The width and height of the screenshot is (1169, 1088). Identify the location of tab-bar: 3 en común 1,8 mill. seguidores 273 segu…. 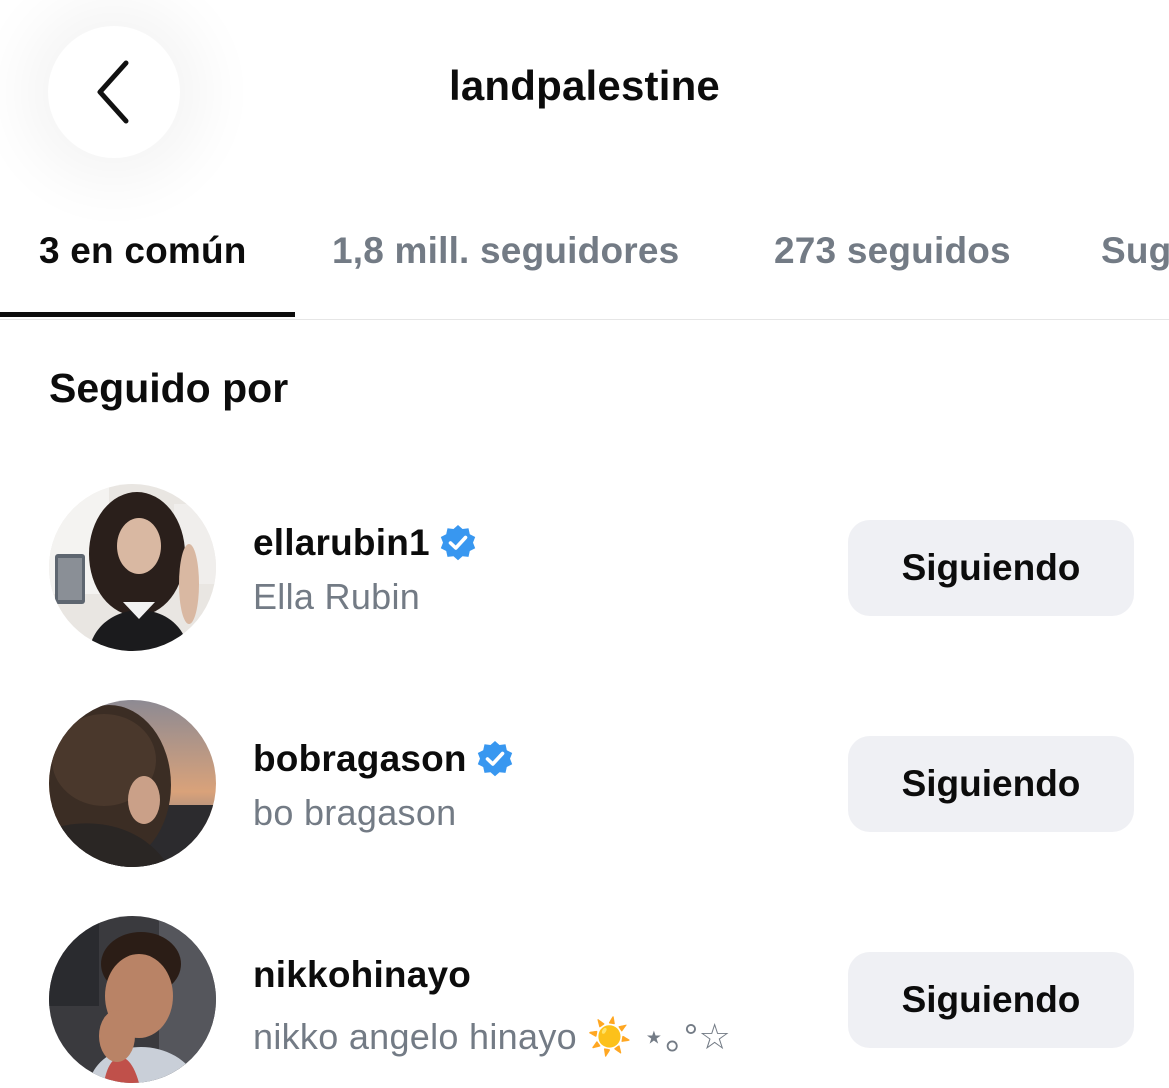
(584, 265).